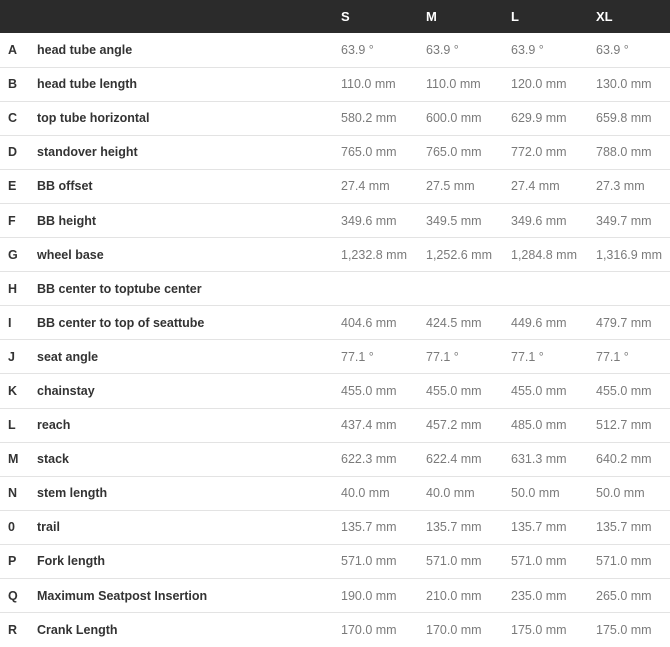  What do you see at coordinates (539, 322) in the screenshot?
I see `value-l: 449.6 mm` at bounding box center [539, 322].